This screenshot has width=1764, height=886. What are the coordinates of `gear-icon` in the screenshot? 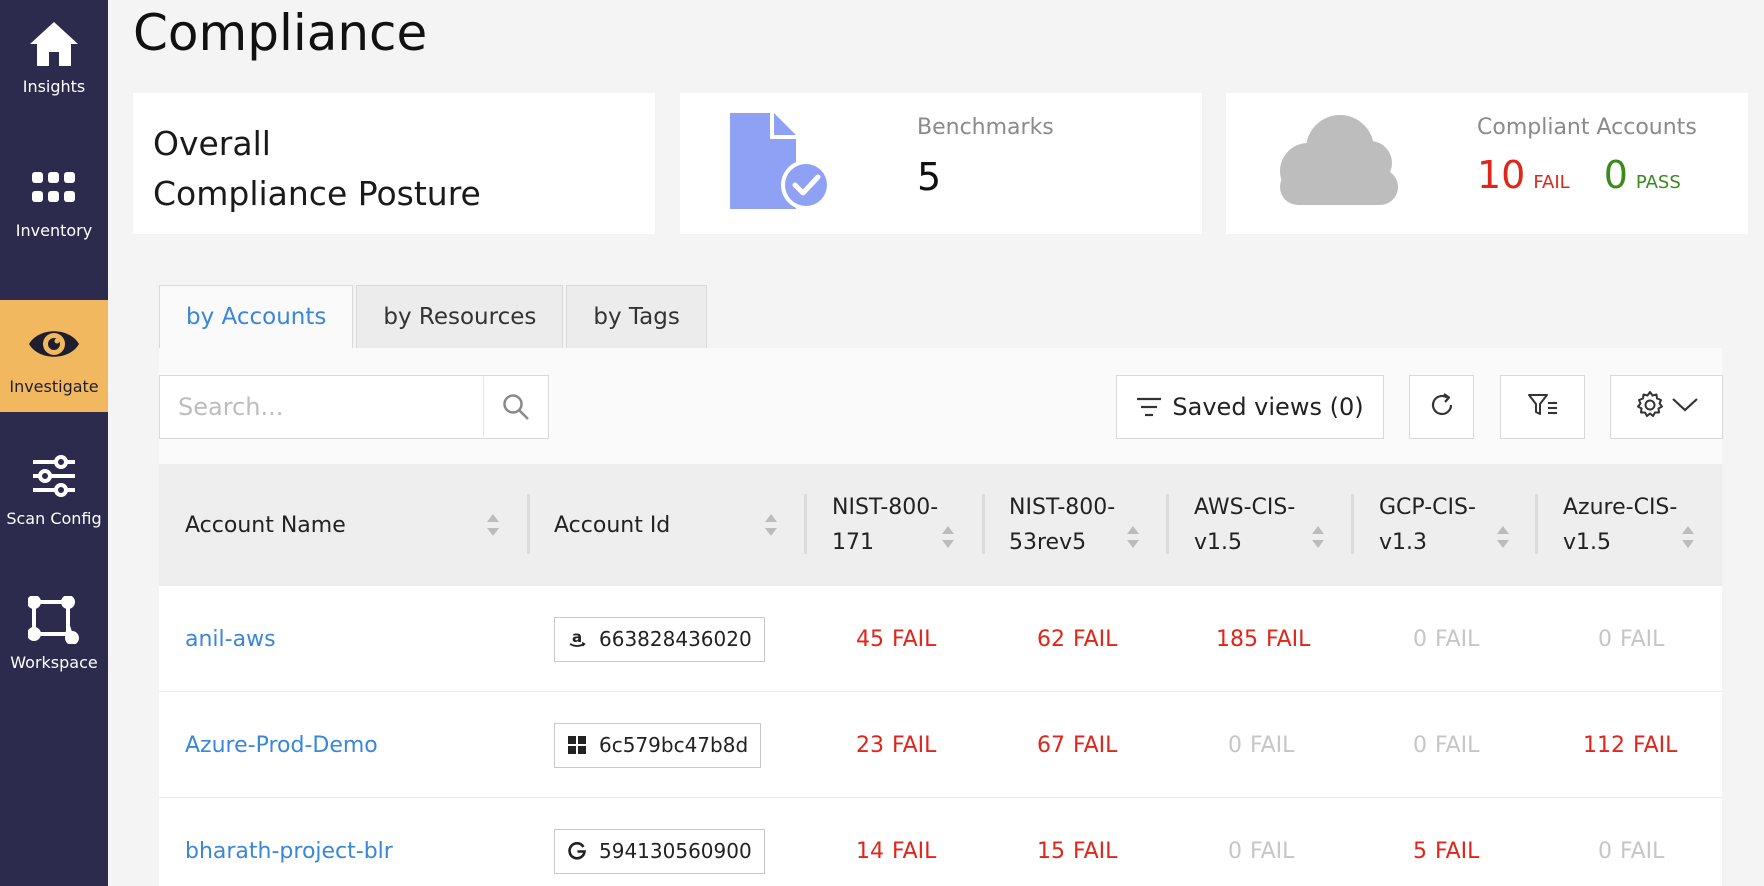 It's located at (1650, 407).